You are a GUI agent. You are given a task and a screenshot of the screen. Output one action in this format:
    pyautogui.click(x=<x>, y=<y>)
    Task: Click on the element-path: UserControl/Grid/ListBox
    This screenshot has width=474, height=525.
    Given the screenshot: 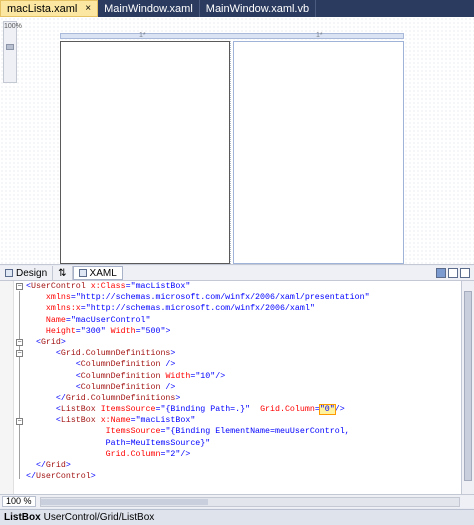 What is the action you would take?
    pyautogui.click(x=99, y=517)
    